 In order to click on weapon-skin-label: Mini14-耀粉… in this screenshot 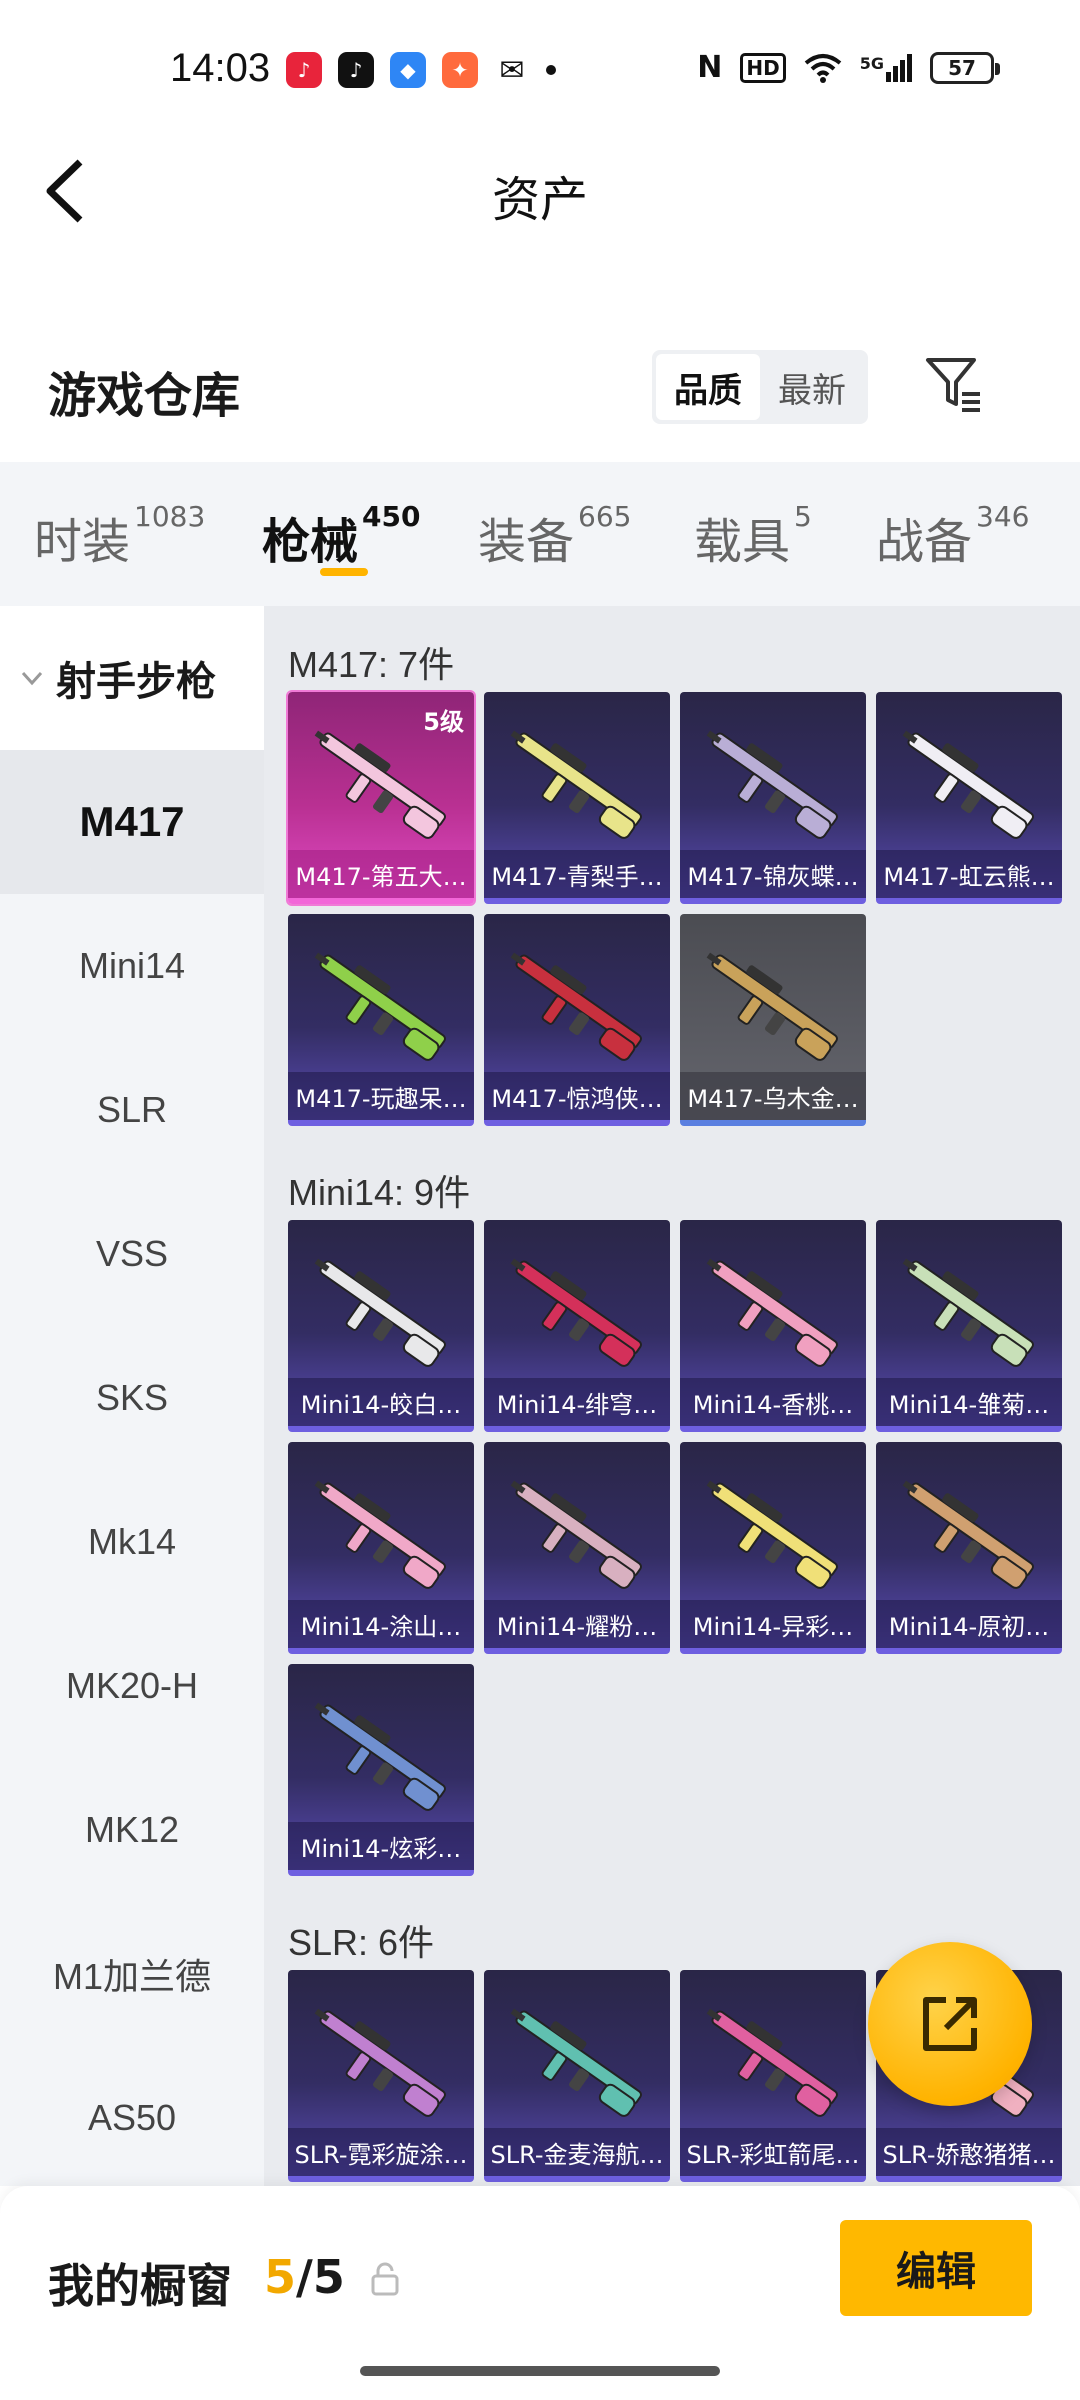, I will do `click(577, 1624)`.